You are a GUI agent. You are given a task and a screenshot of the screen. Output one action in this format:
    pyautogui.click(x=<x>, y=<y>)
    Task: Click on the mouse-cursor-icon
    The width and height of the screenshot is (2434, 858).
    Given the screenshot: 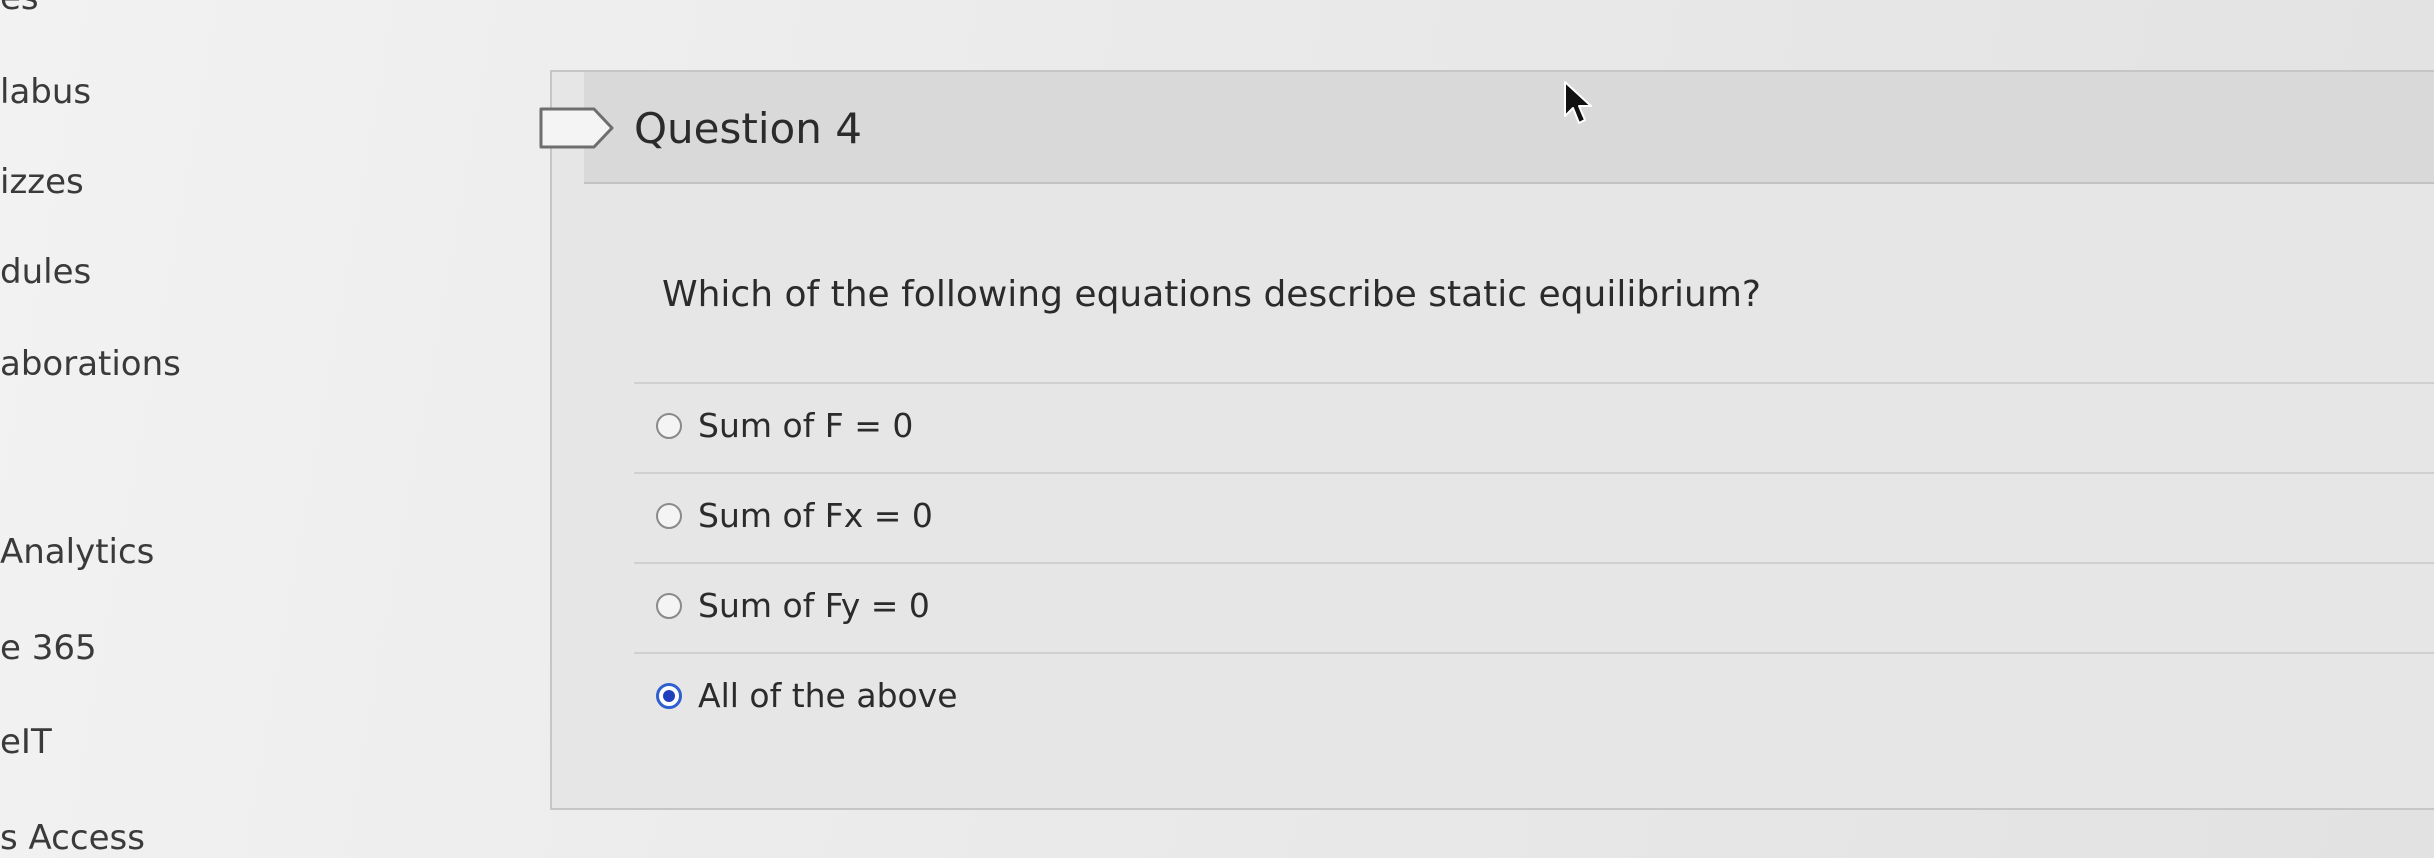 What is the action you would take?
    pyautogui.click(x=1578, y=102)
    